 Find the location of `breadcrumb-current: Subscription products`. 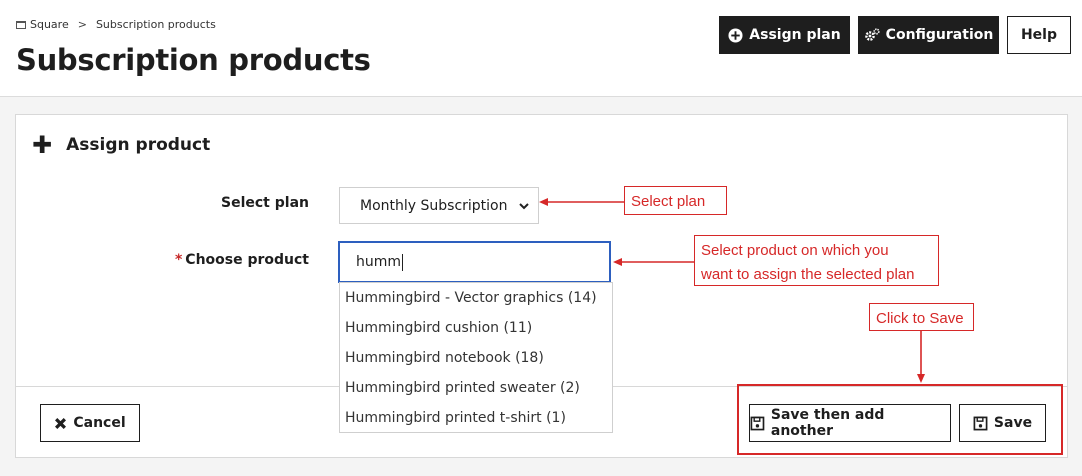

breadcrumb-current: Subscription products is located at coordinates (155, 24).